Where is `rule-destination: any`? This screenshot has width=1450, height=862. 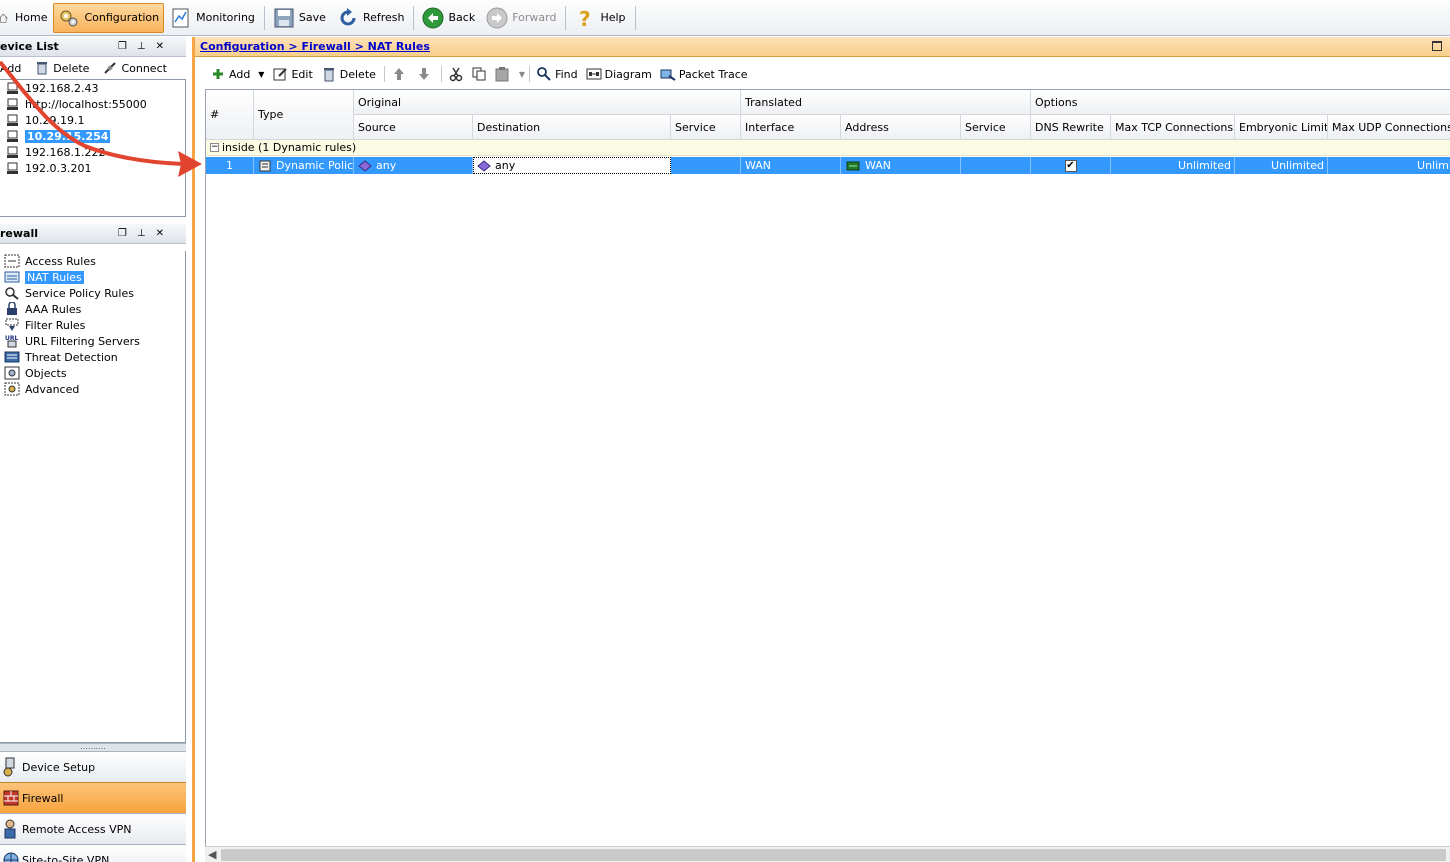
rule-destination: any is located at coordinates (505, 165).